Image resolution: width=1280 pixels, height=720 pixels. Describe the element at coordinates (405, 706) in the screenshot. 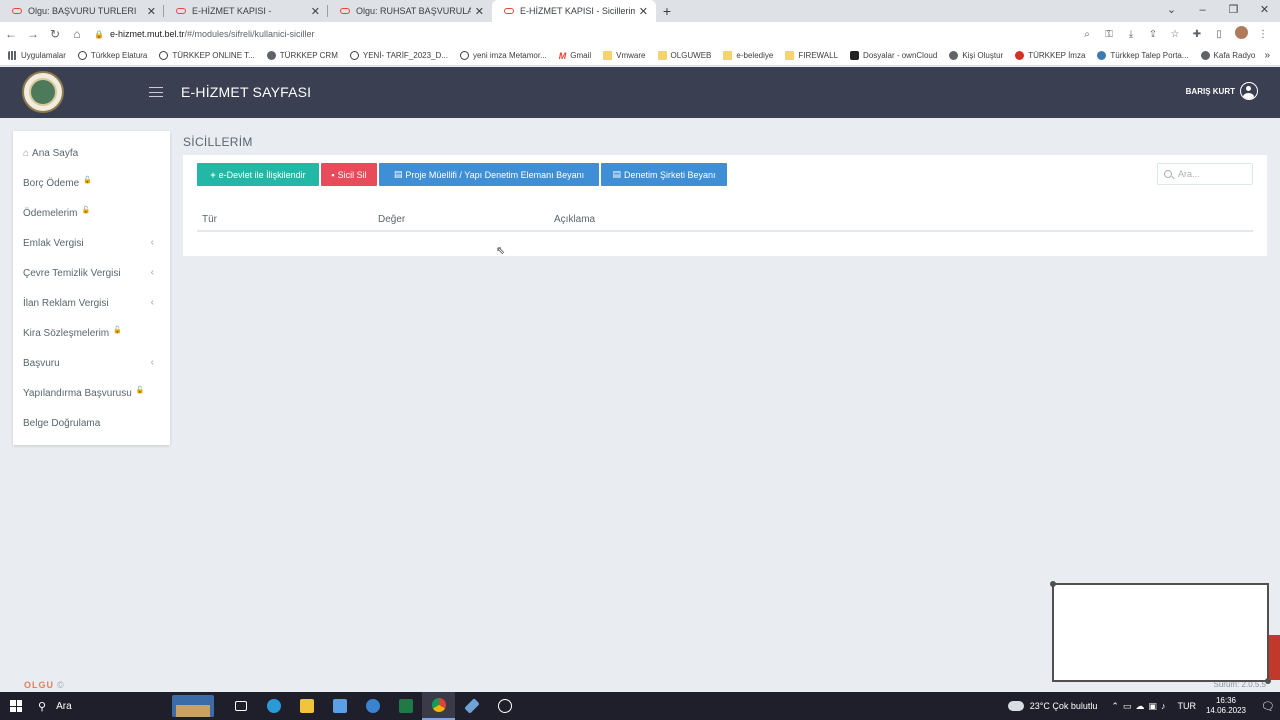

I see `excel-icon` at that location.